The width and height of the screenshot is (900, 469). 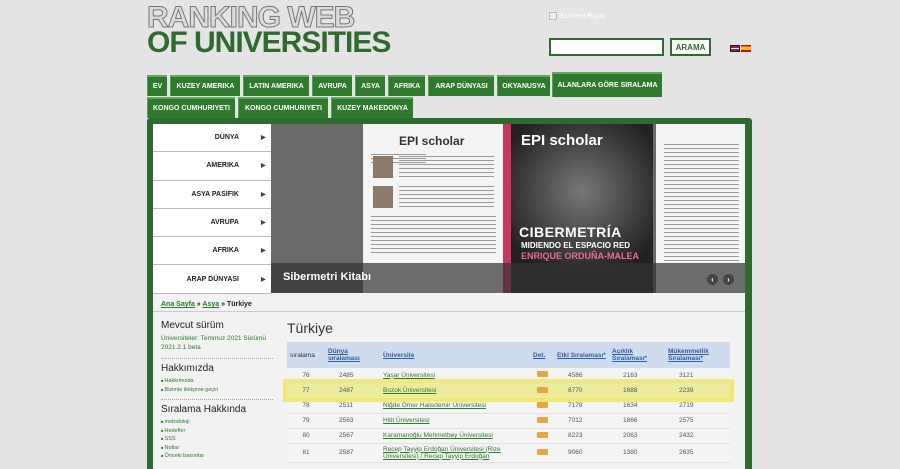 What do you see at coordinates (306, 376) in the screenshot?
I see `table-cell: 76` at bounding box center [306, 376].